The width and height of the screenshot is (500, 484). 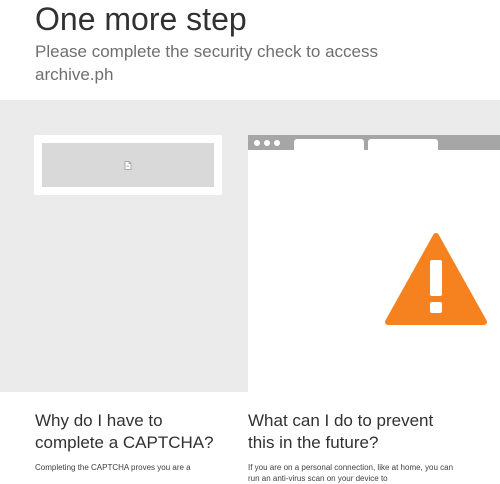 I want to click on browser-title-bar, so click(x=374, y=142).